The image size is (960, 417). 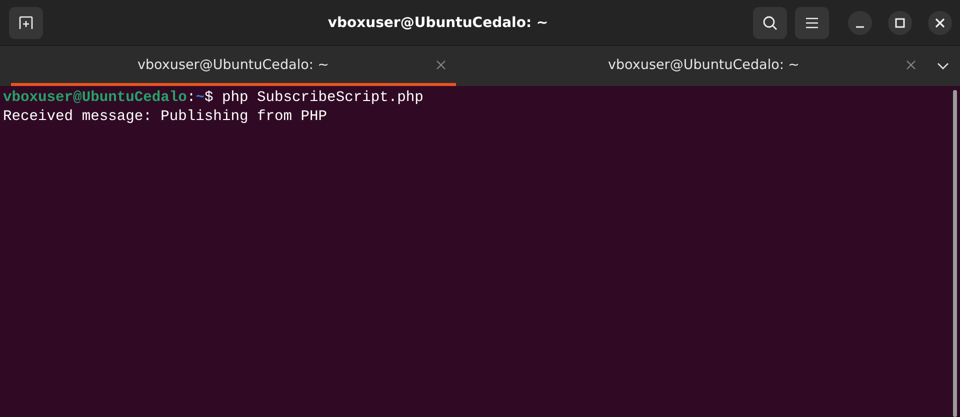 I want to click on new-tab-icon, so click(x=26, y=22).